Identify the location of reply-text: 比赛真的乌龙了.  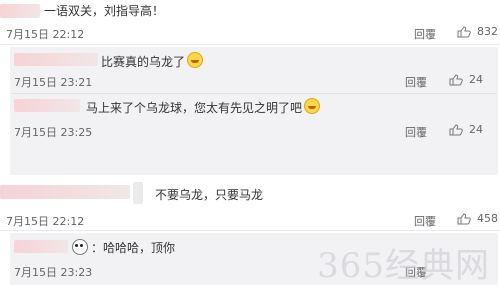
(152, 61).